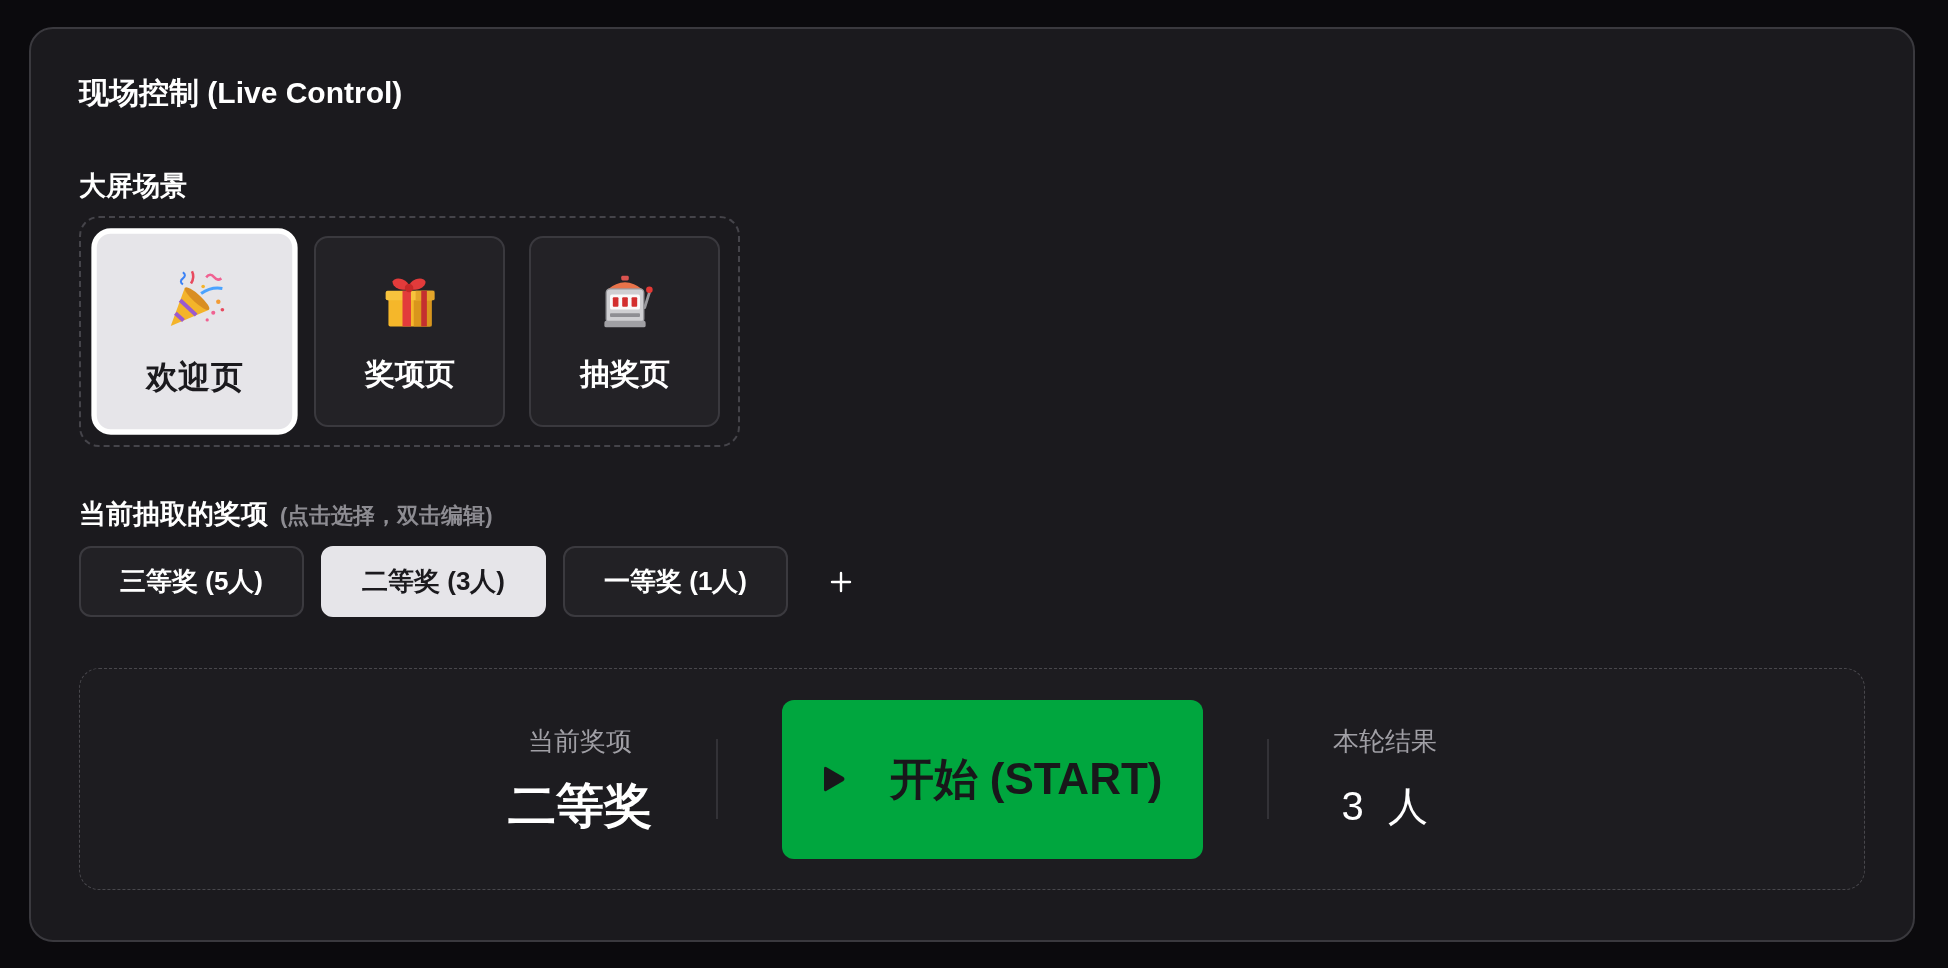 The image size is (1948, 968). What do you see at coordinates (992, 779) in the screenshot?
I see `start-button: 开始 (START)` at bounding box center [992, 779].